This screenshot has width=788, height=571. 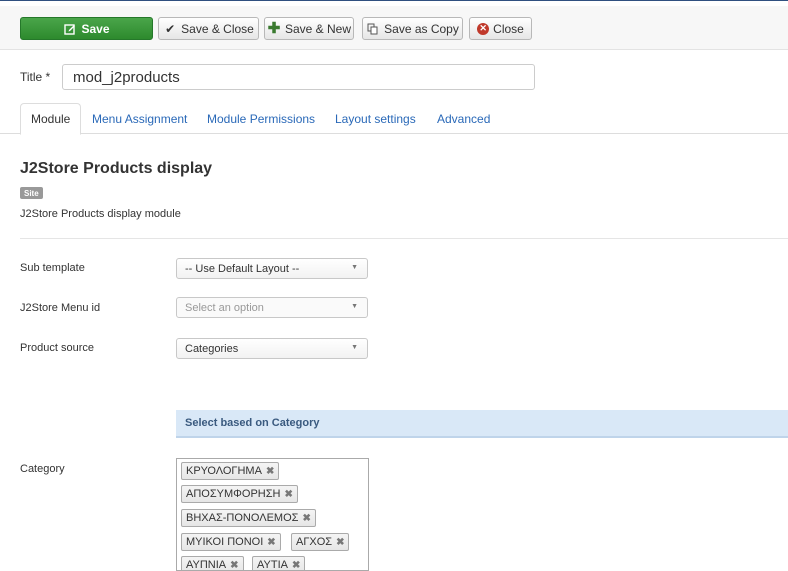 I want to click on title-row: Title *, so click(x=277, y=77).